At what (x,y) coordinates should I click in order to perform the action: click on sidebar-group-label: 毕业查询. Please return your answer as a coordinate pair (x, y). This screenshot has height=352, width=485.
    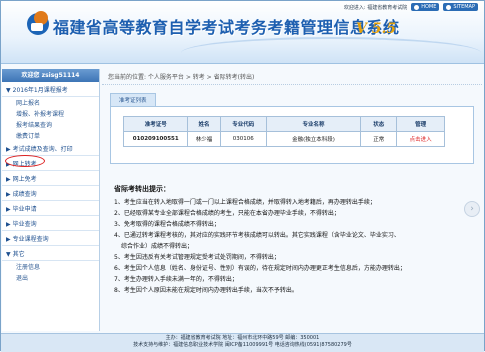
    Looking at the image, I should click on (24, 224).